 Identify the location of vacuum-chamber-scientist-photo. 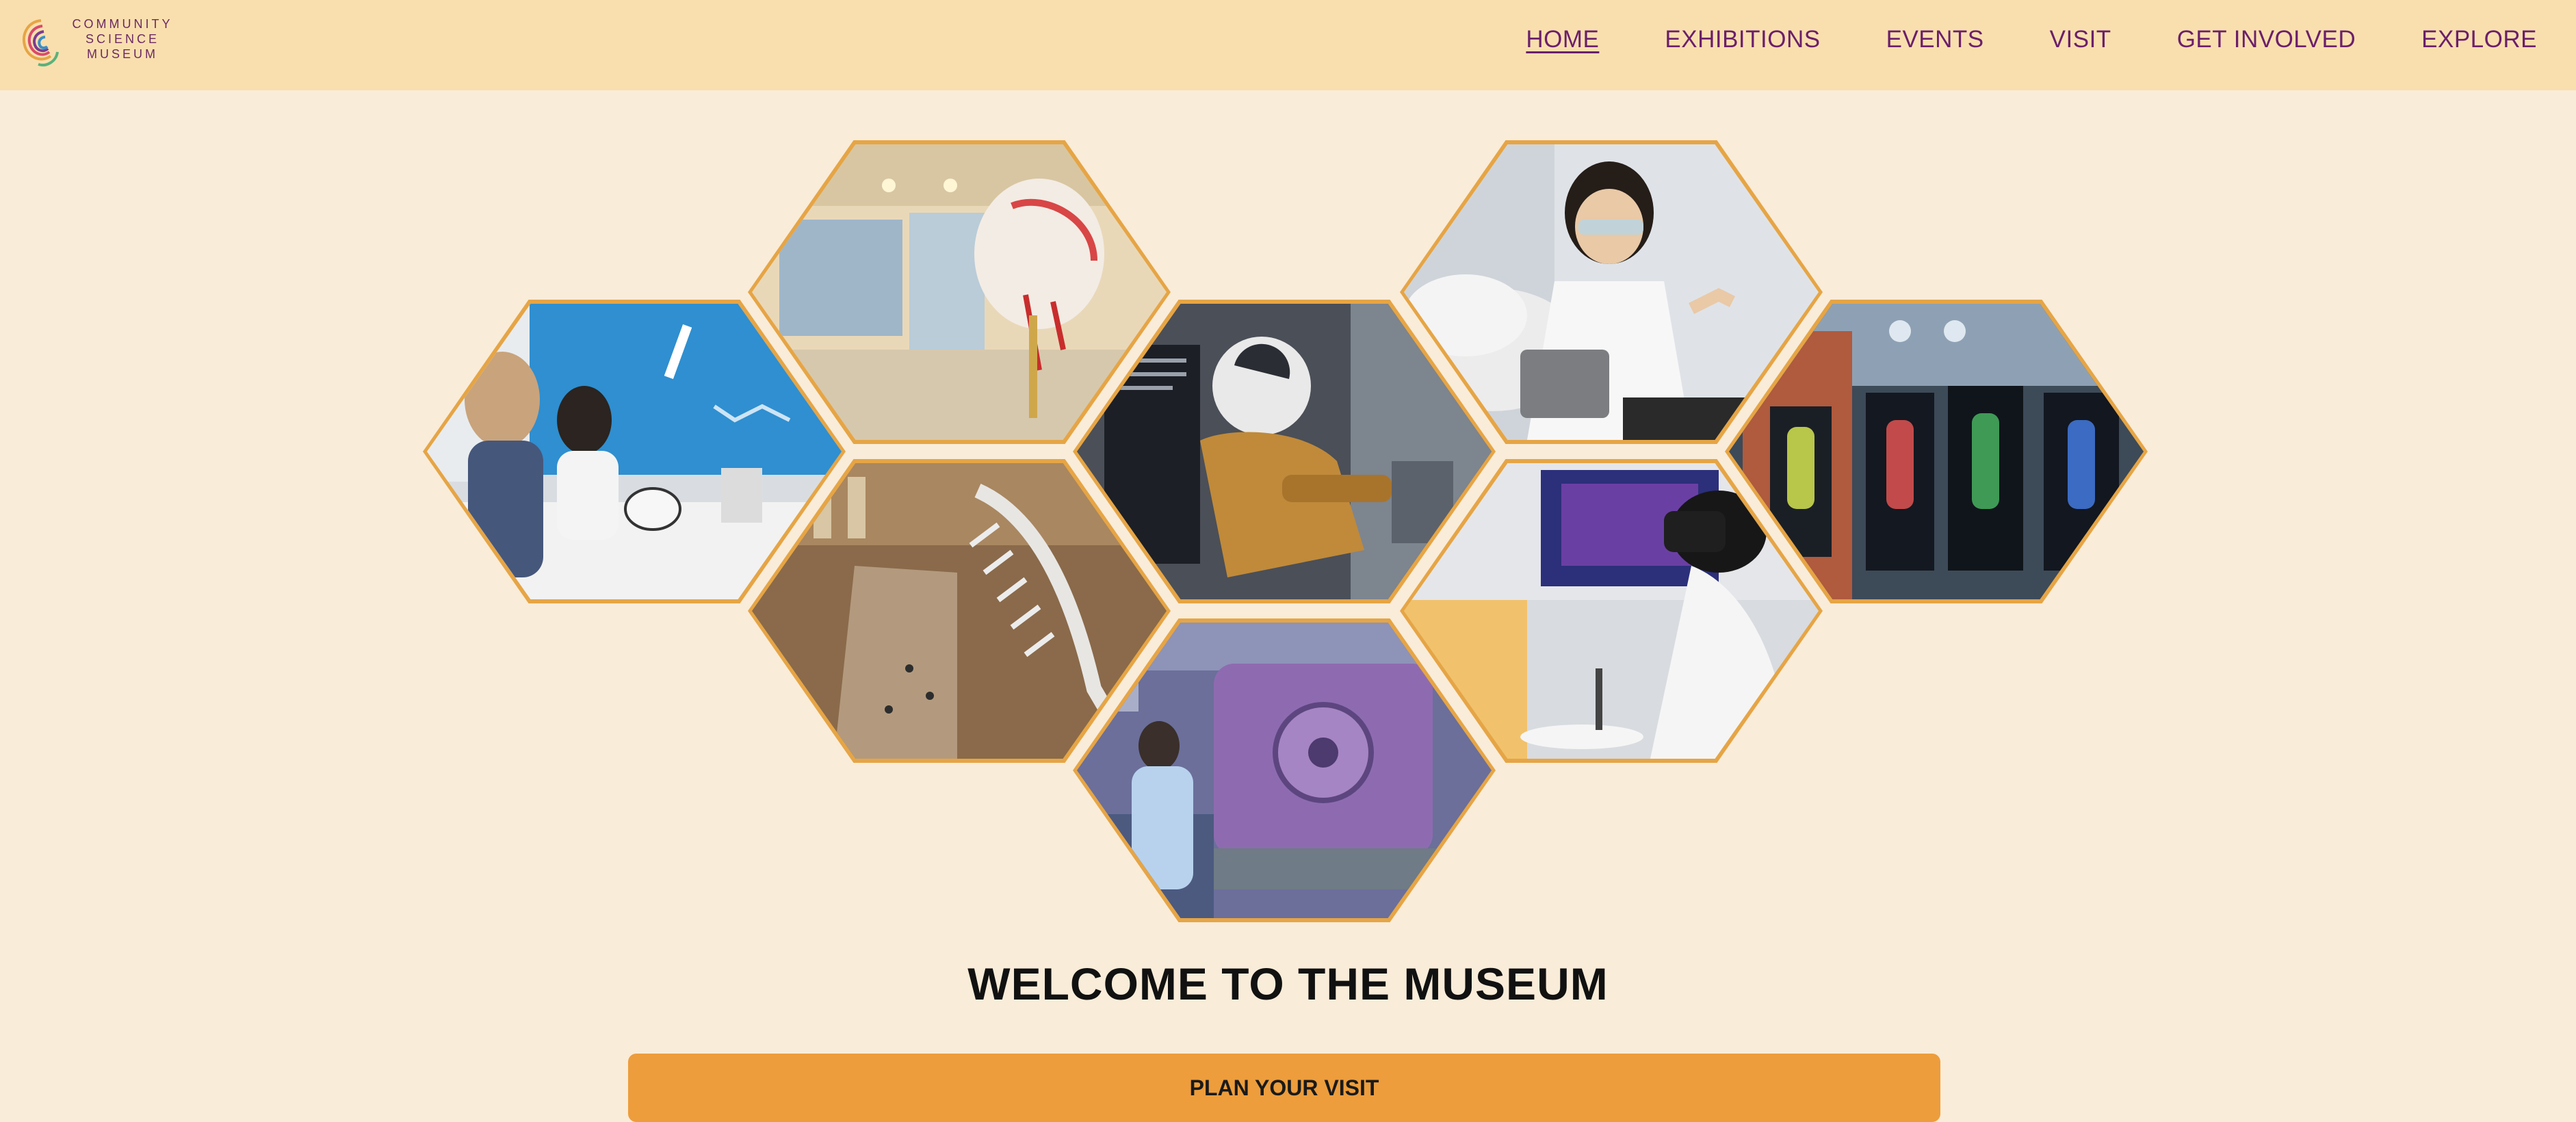
(1284, 771).